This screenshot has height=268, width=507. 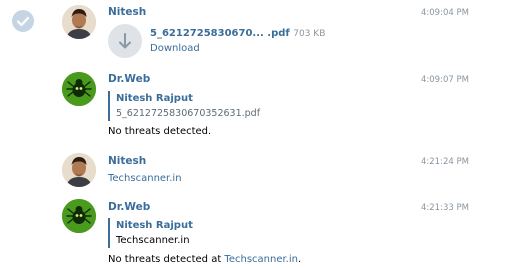 I want to click on reply-text: 5_6212725830670352631.pdf, so click(x=188, y=113).